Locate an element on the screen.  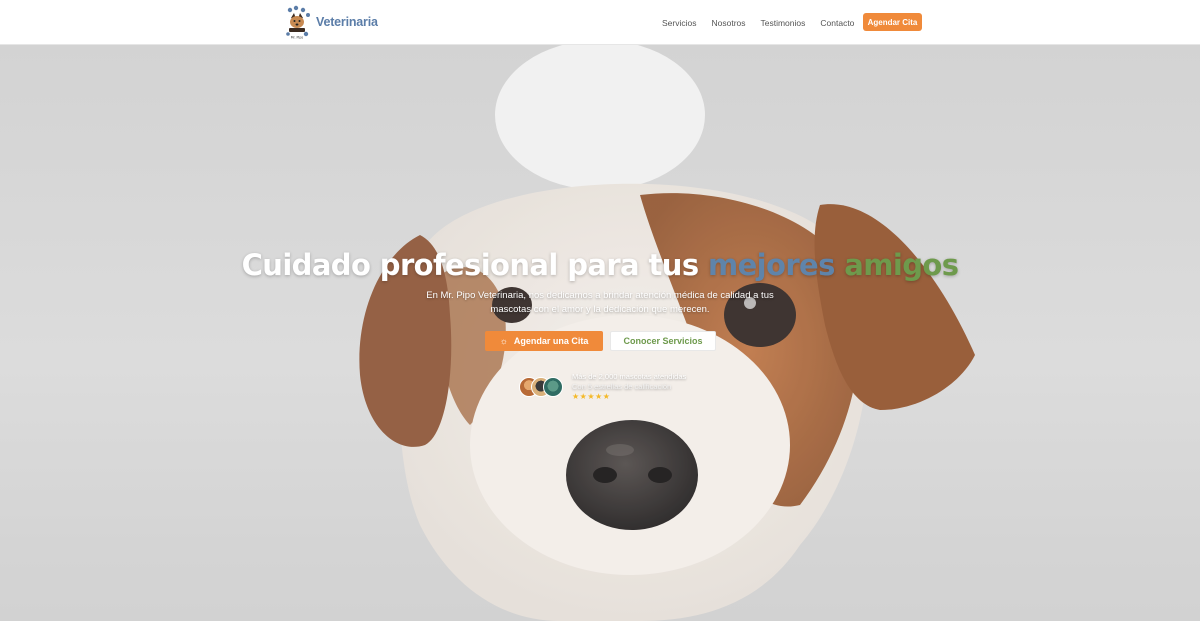
avatar is located at coordinates (553, 387).